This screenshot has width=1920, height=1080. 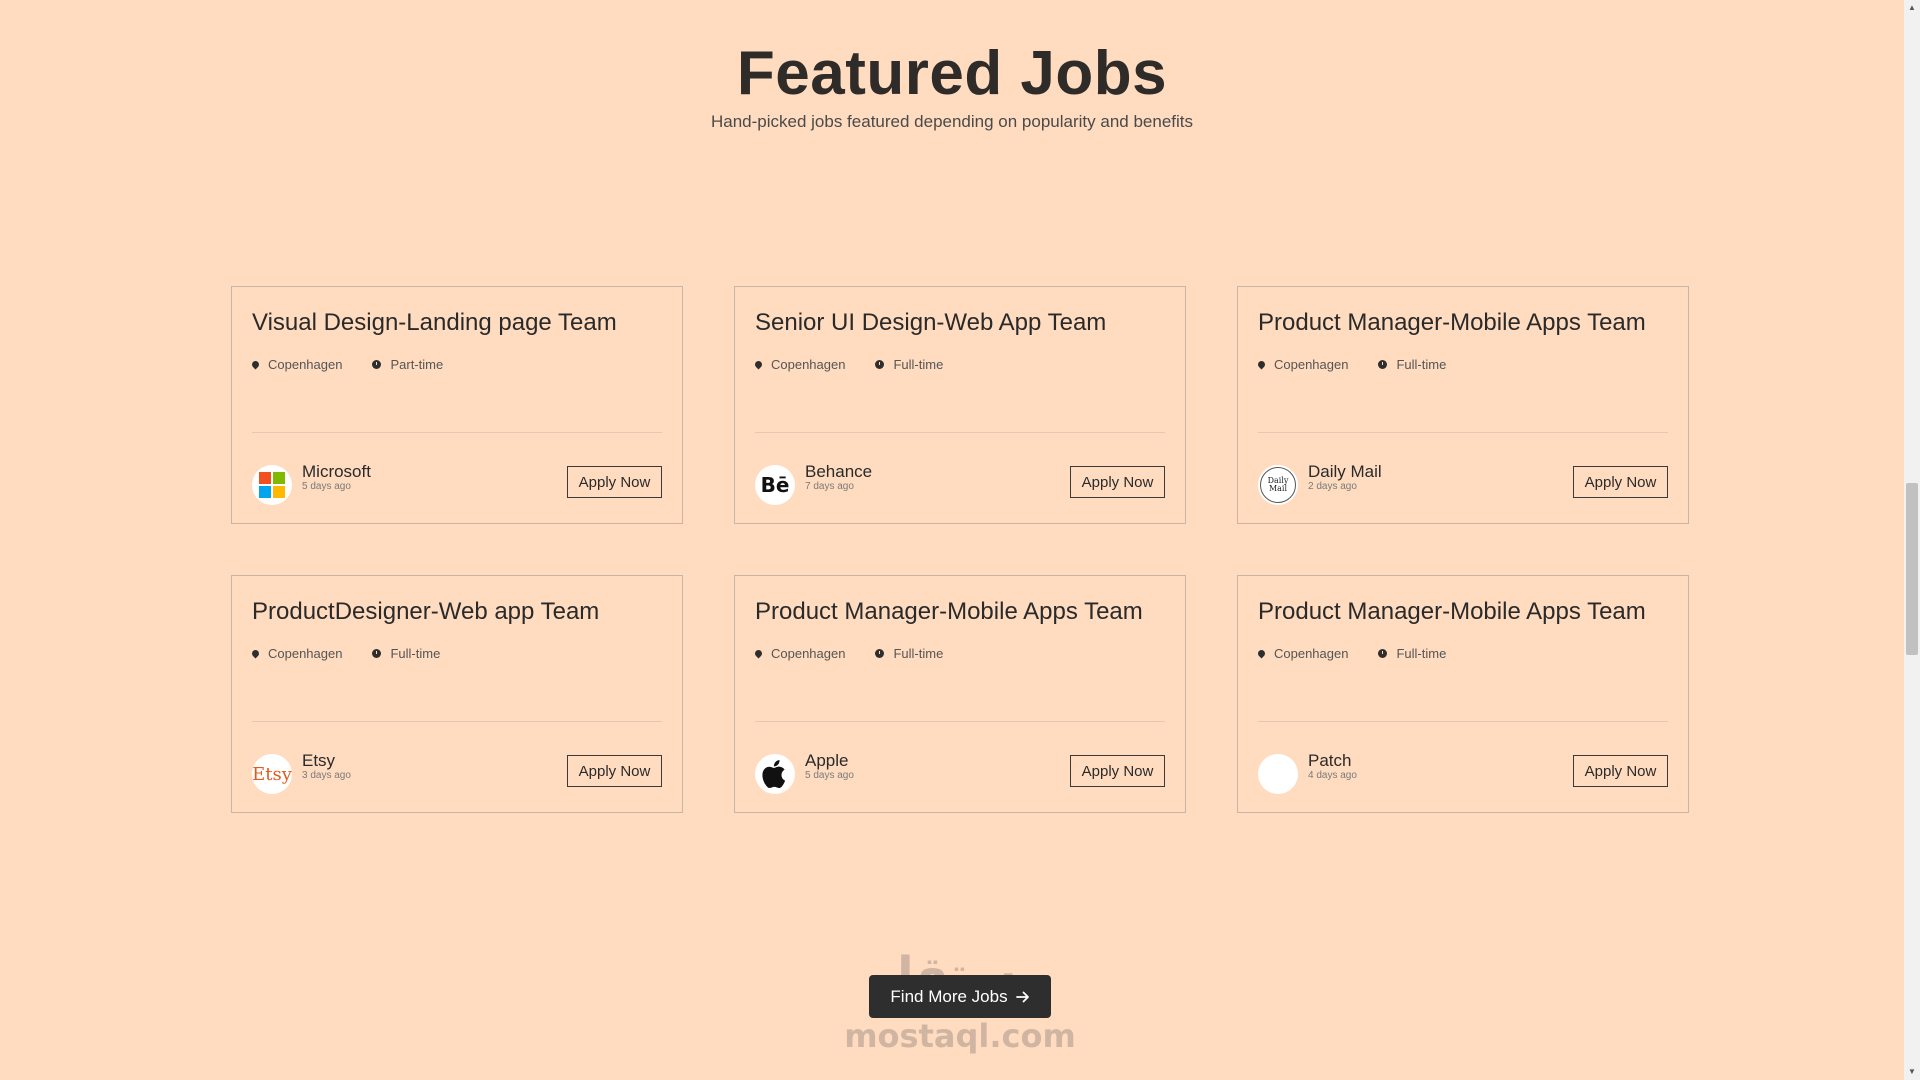 I want to click on company-info: Apple 5 days ago, so click(x=829, y=767).